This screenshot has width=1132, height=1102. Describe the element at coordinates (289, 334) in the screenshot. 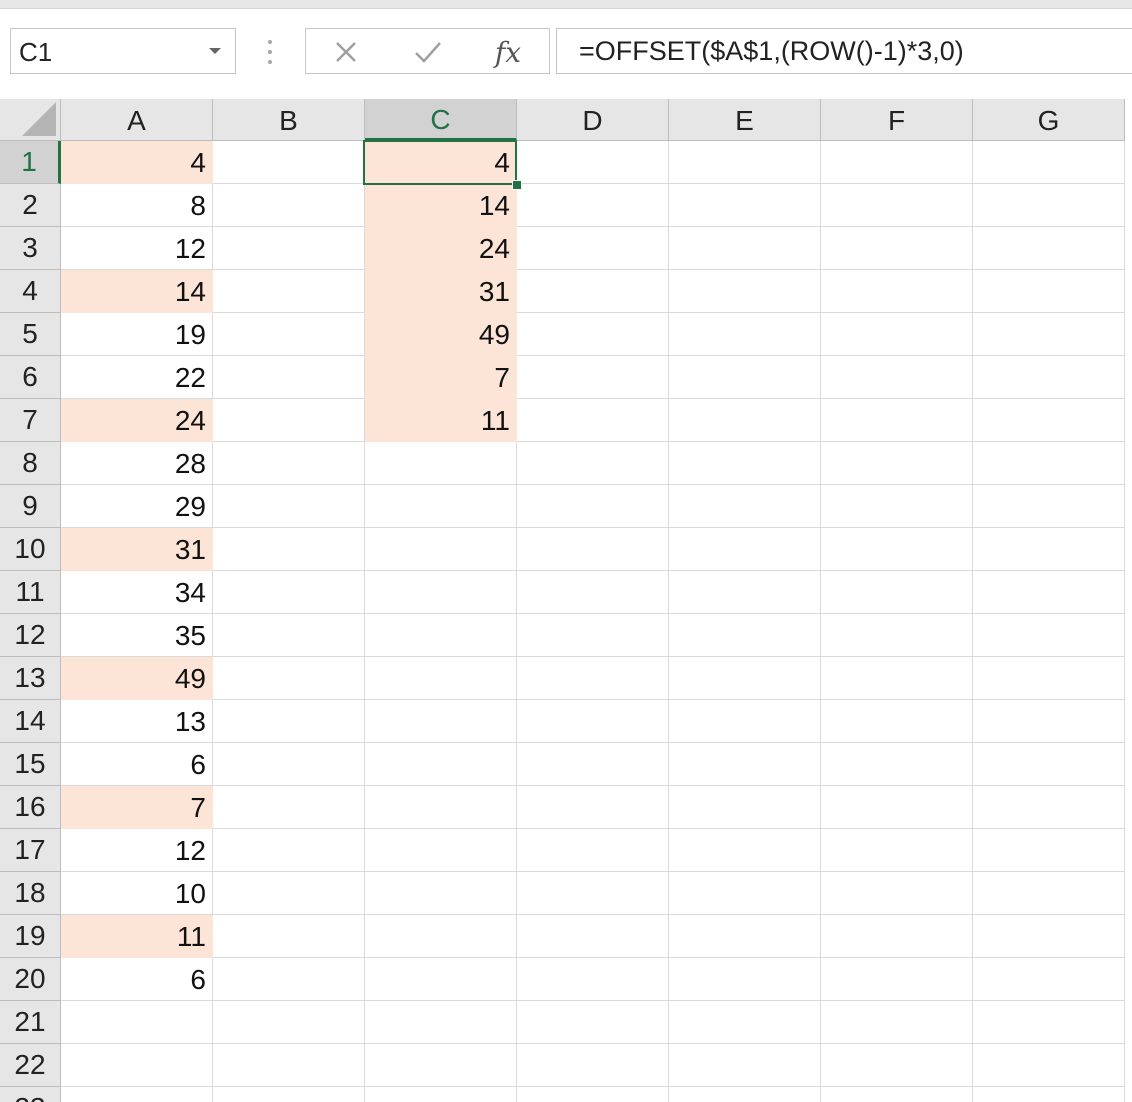

I see `cell-b5` at that location.